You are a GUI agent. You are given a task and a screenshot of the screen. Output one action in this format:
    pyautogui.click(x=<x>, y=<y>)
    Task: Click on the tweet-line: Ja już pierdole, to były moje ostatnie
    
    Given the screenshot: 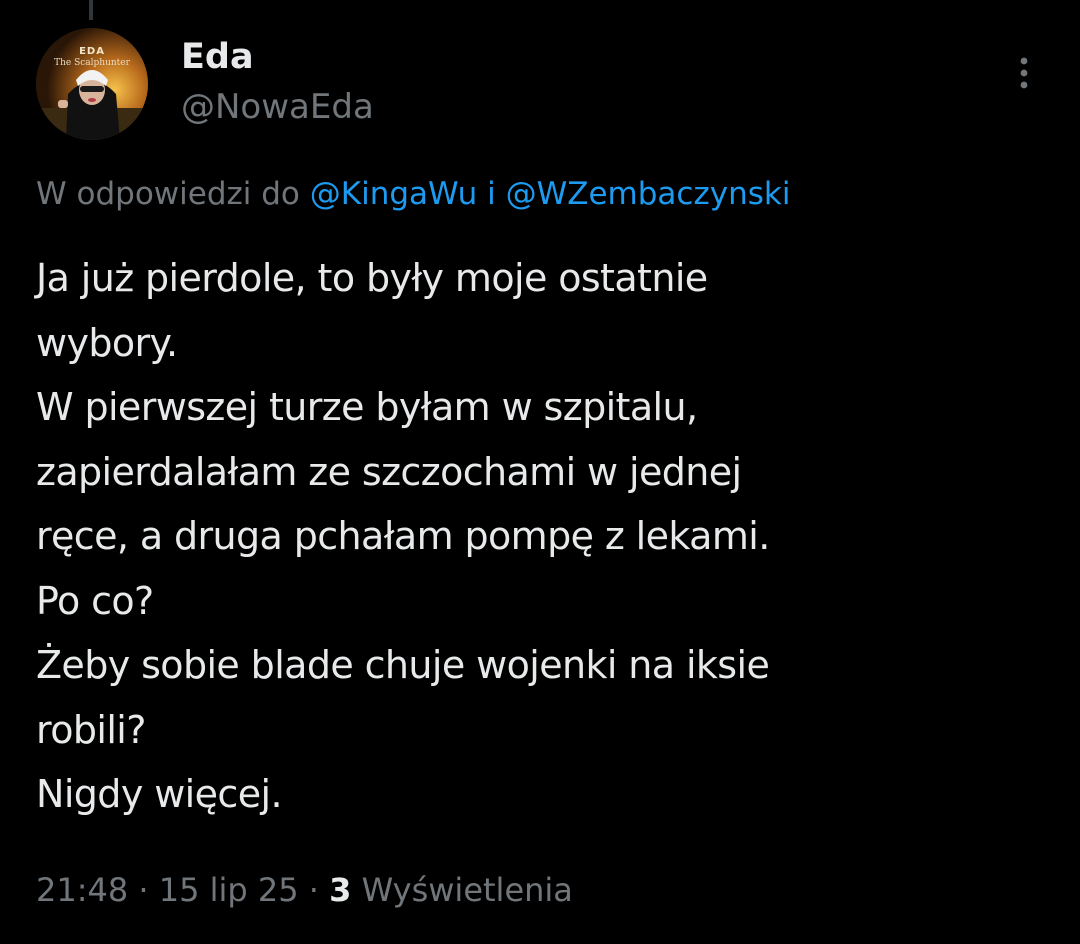 What is the action you would take?
    pyautogui.click(x=372, y=278)
    